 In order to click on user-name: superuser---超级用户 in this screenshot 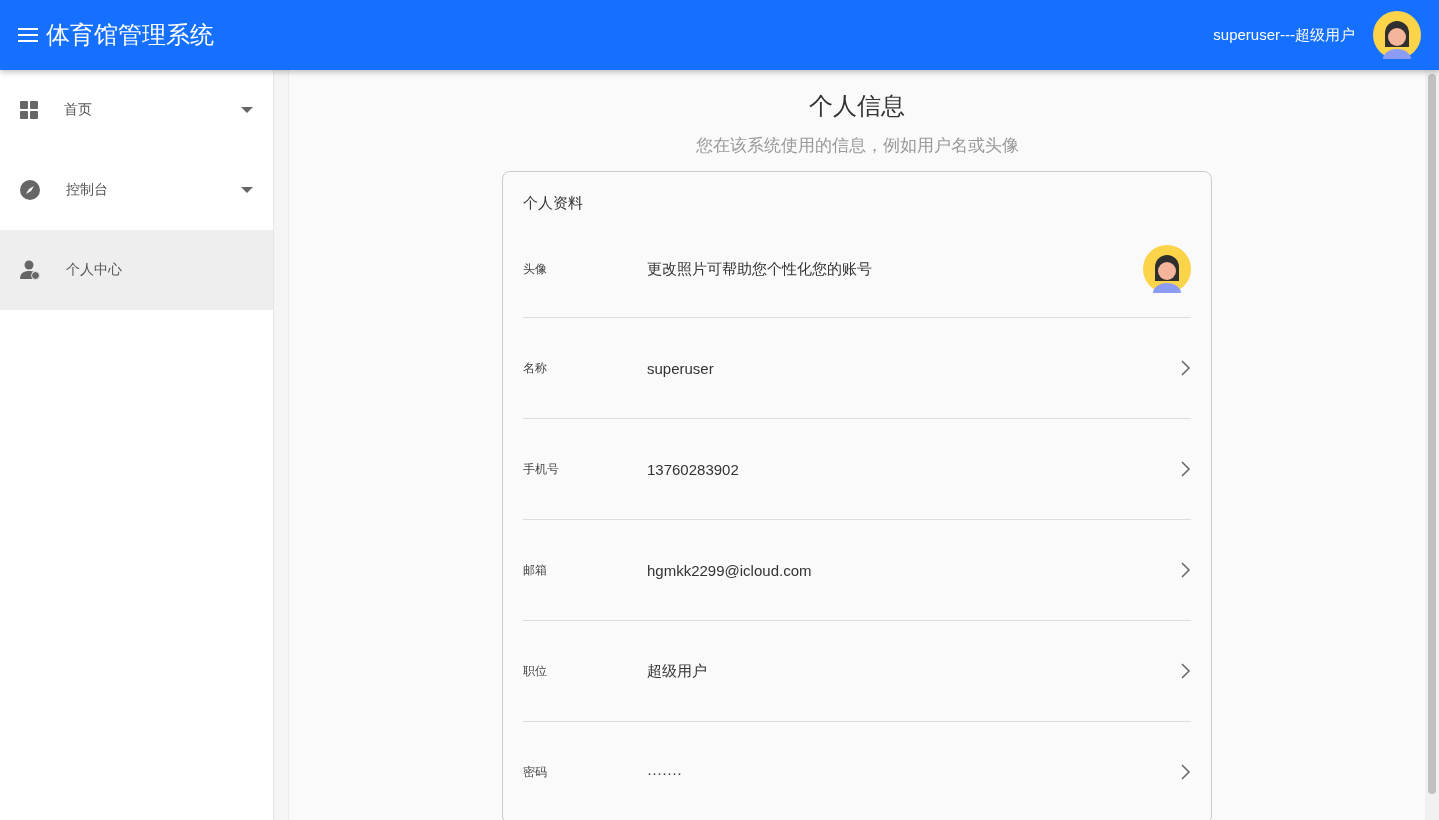, I will do `click(1284, 35)`.